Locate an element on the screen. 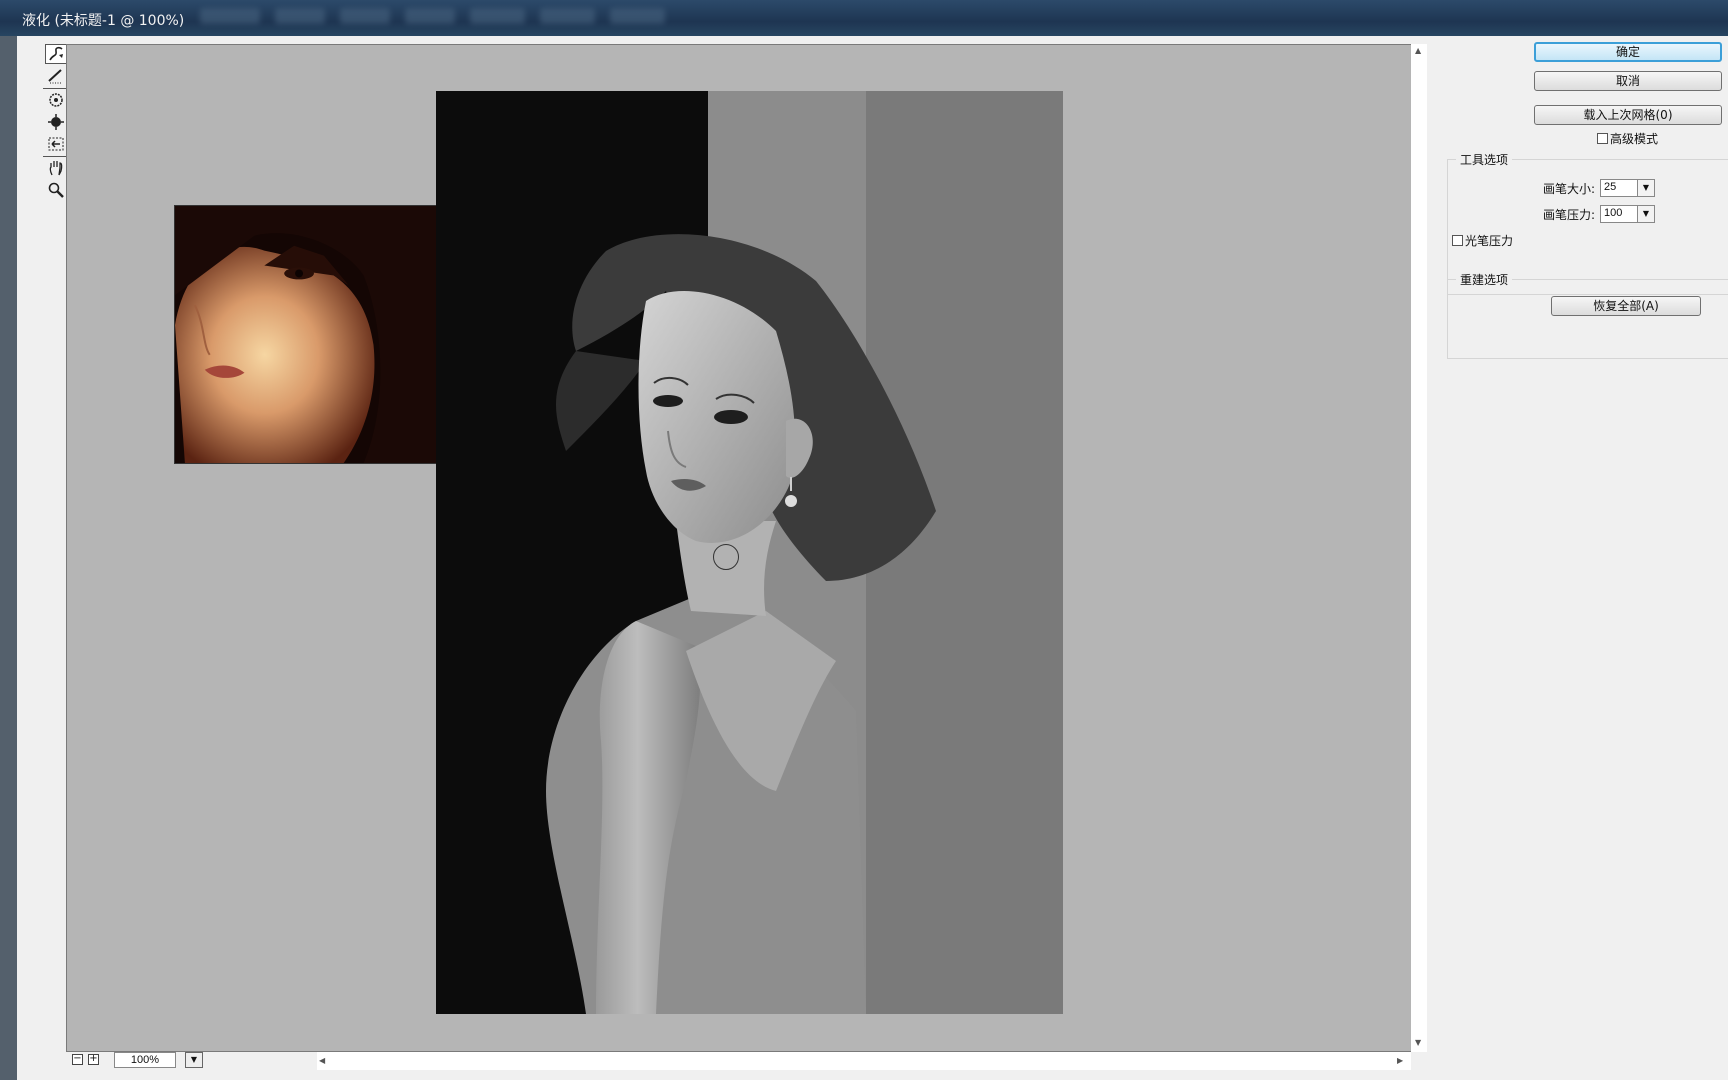 This screenshot has width=1728, height=1080. reconstruct-options-group: 重建选项 恢复全部(A) is located at coordinates (1587, 315).